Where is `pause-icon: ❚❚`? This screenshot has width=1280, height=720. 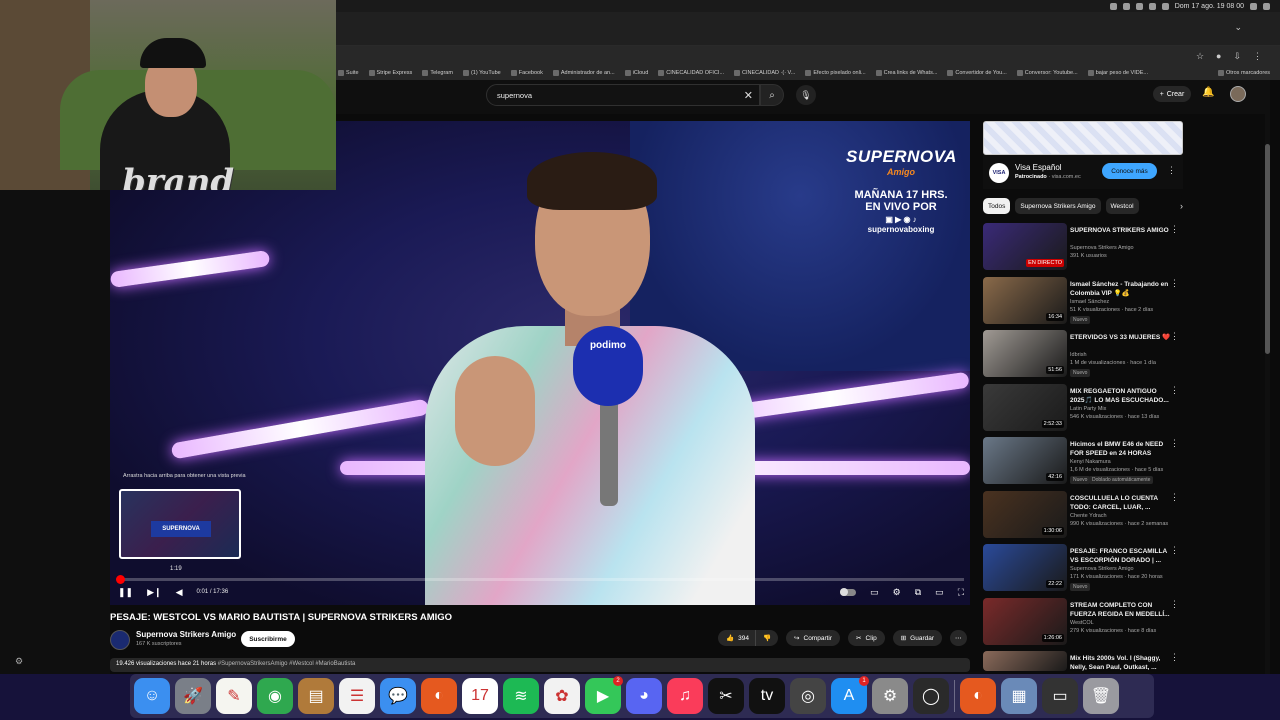
pause-icon: ❚❚ is located at coordinates (125, 592).